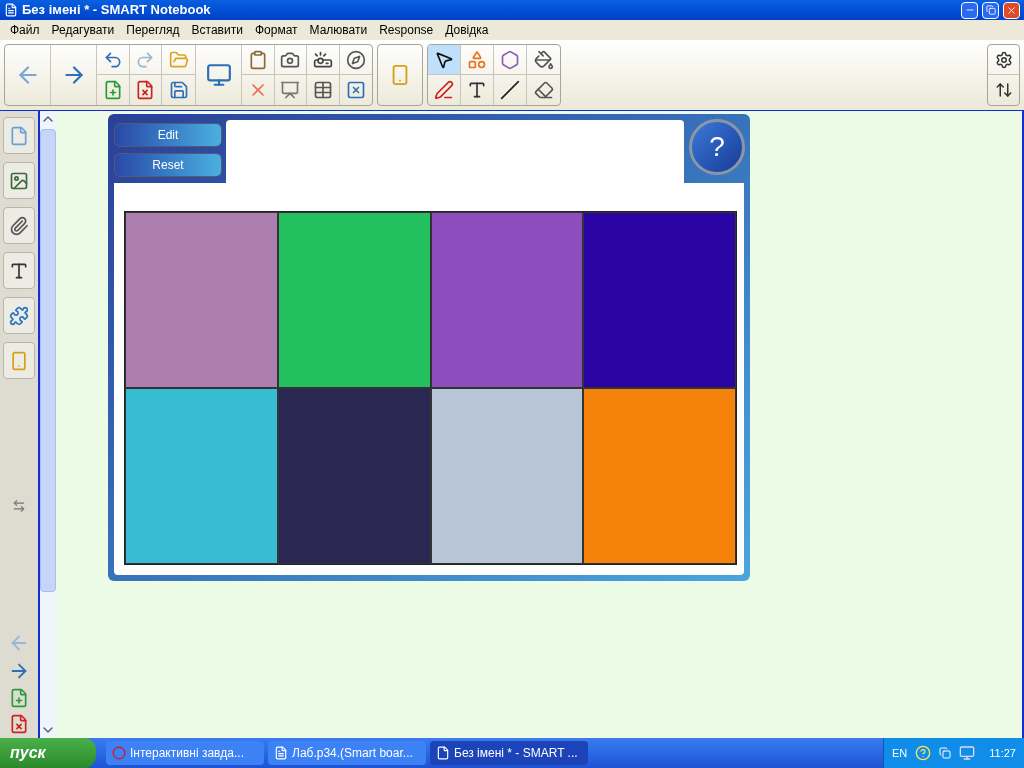  Describe the element at coordinates (290, 60) in the screenshot. I see `camera-button` at that location.